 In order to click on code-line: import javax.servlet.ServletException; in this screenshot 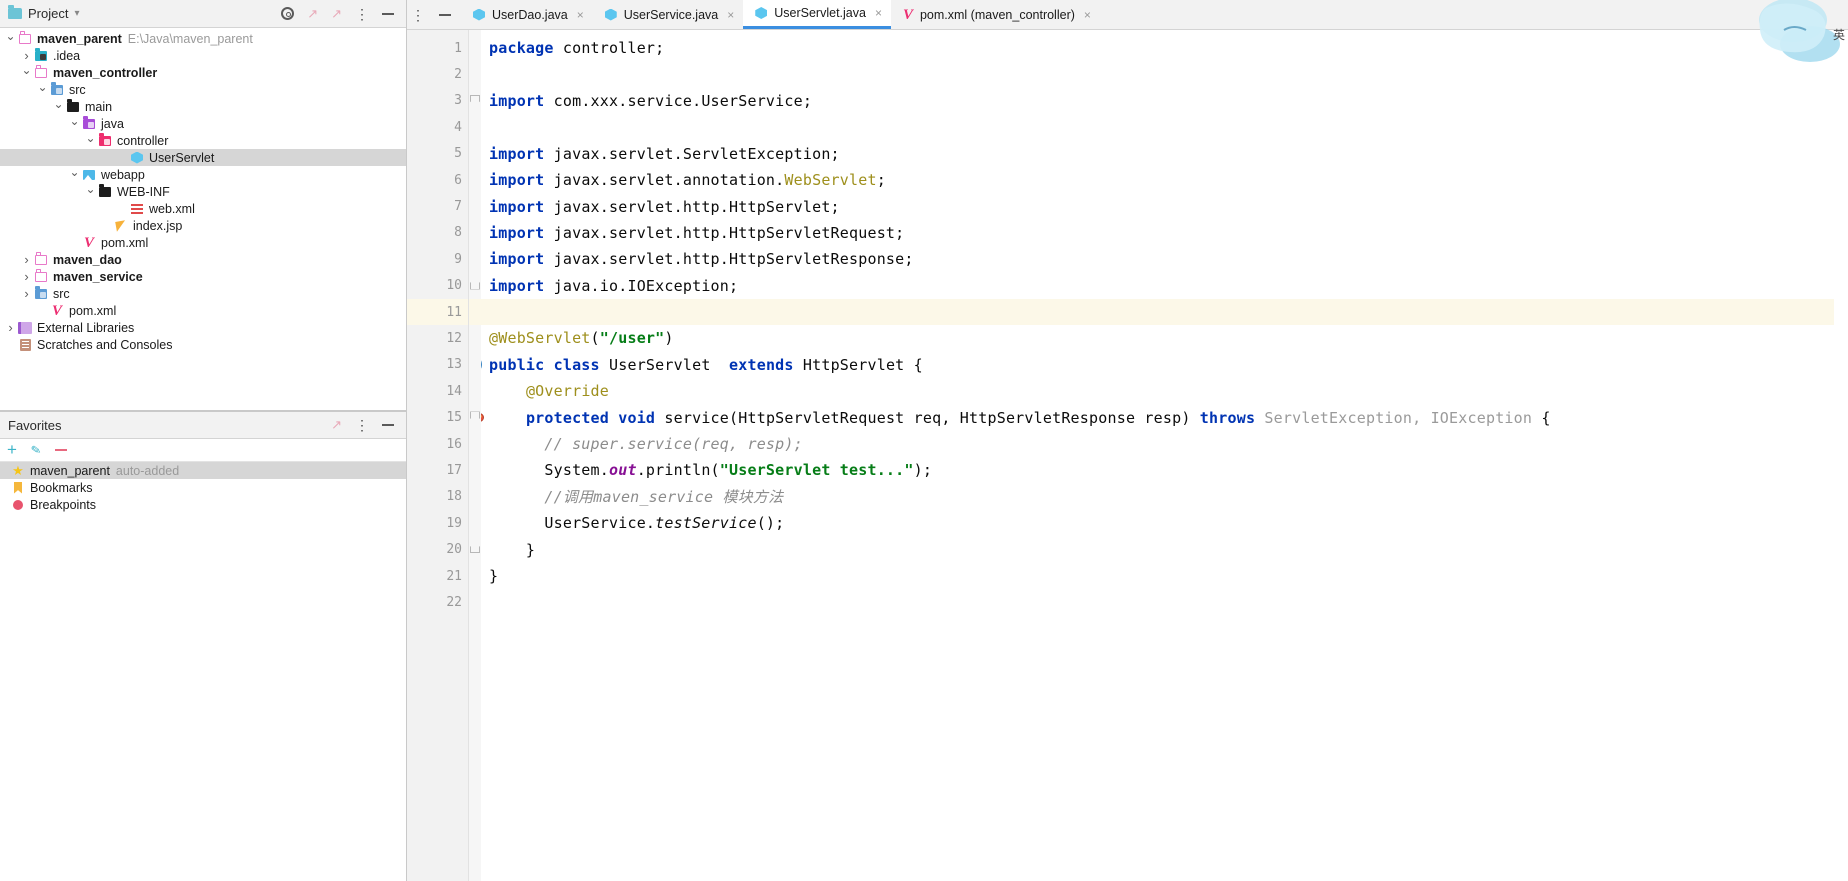, I will do `click(1157, 154)`.